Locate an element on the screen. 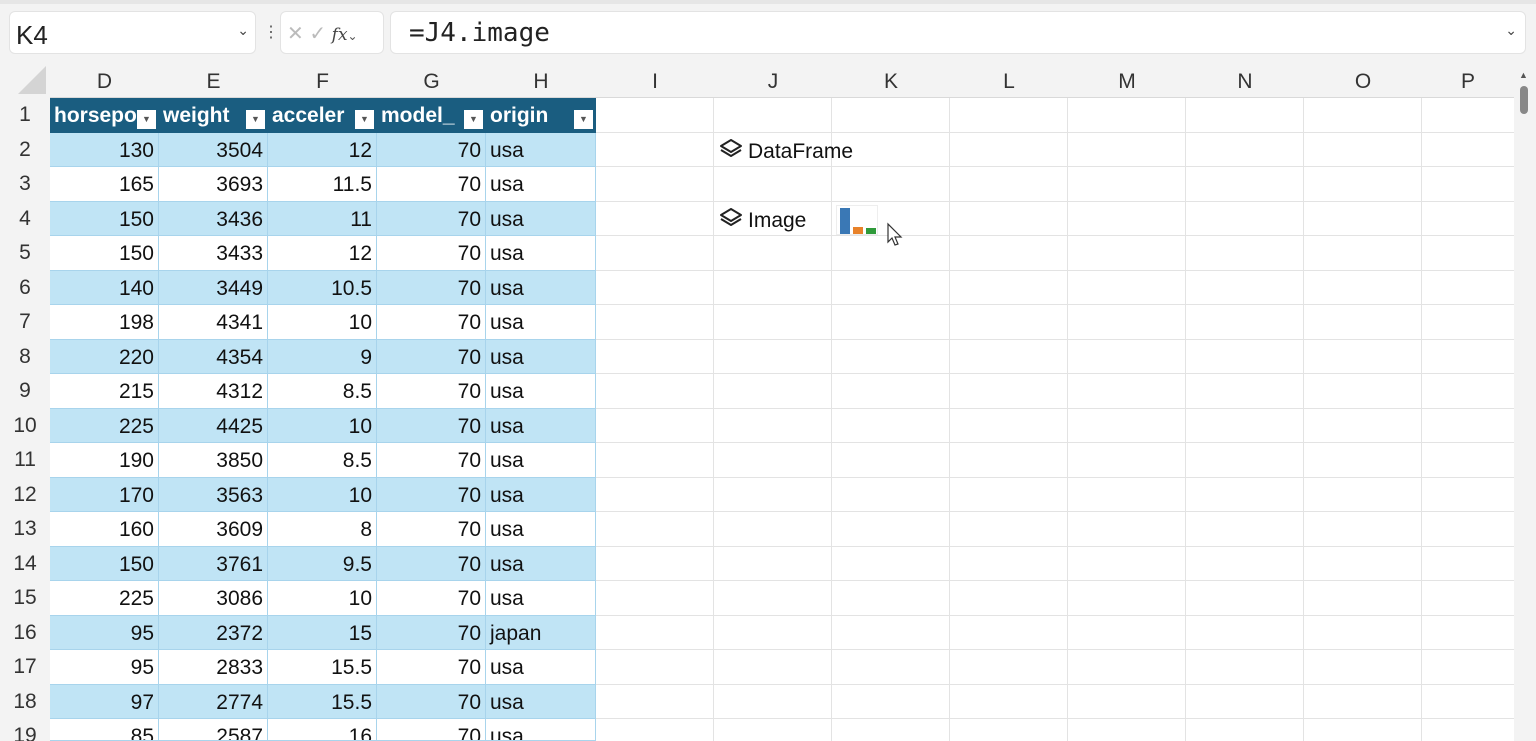 This screenshot has width=1536, height=741. table-cell: japan is located at coordinates (541, 632).